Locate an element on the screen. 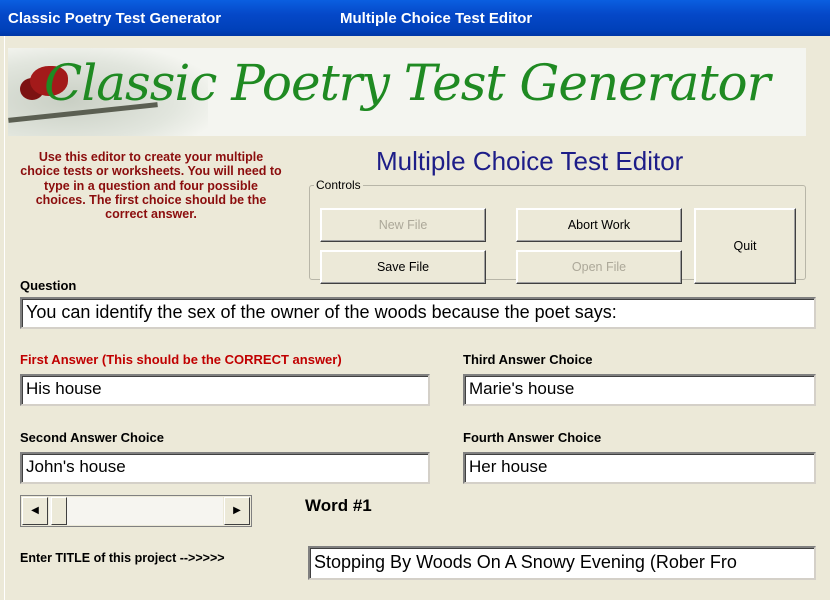 The height and width of the screenshot is (600, 830). editor-title: Multiple Choice Test Editor is located at coordinates (530, 161).